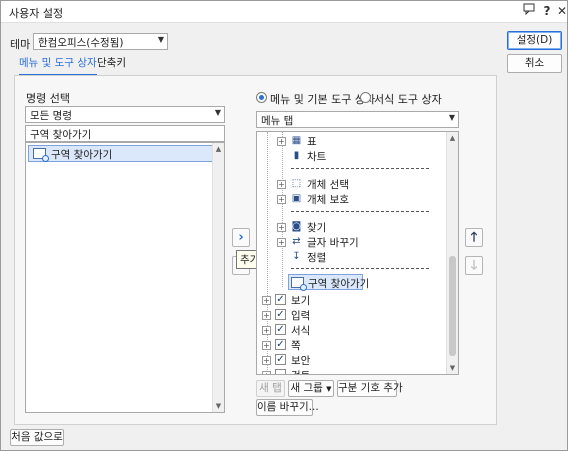  What do you see at coordinates (61, 135) in the screenshot?
I see `command-search-value: 구역 찾아가기` at bounding box center [61, 135].